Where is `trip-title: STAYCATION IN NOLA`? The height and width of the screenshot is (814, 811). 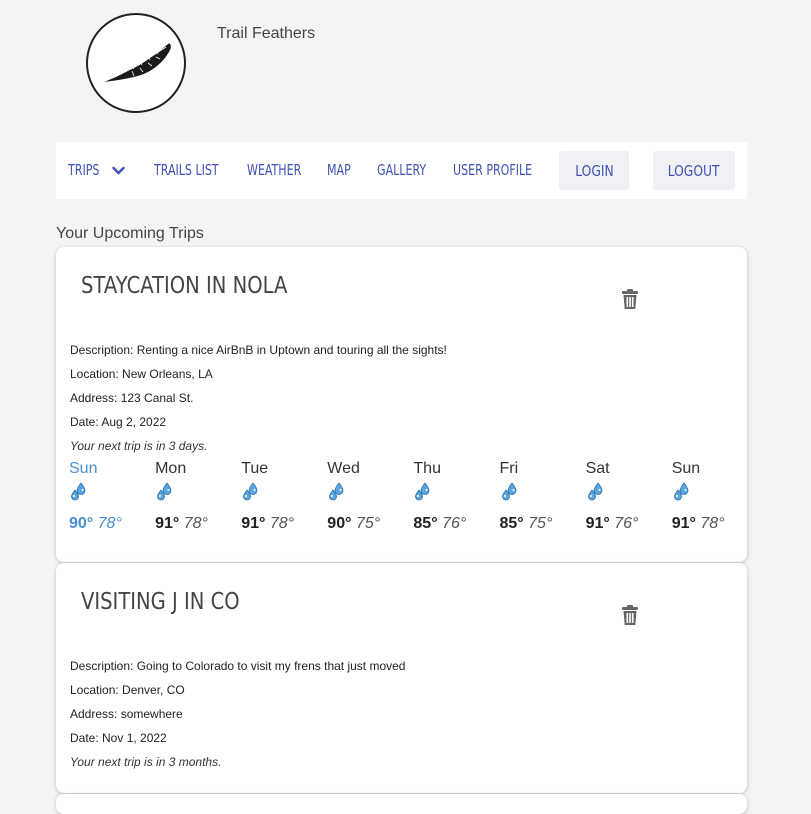
trip-title: STAYCATION IN NOLA is located at coordinates (184, 286).